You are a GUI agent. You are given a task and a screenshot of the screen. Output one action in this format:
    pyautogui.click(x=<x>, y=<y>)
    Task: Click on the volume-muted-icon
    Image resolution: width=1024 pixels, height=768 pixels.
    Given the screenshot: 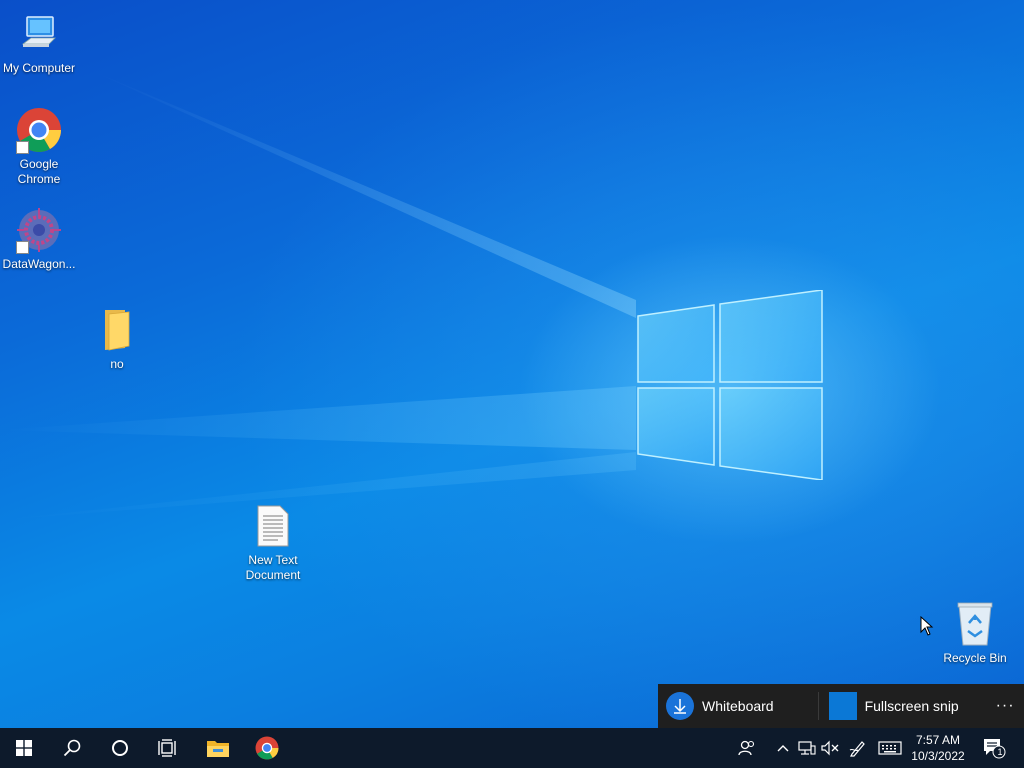 What is the action you would take?
    pyautogui.click(x=830, y=748)
    